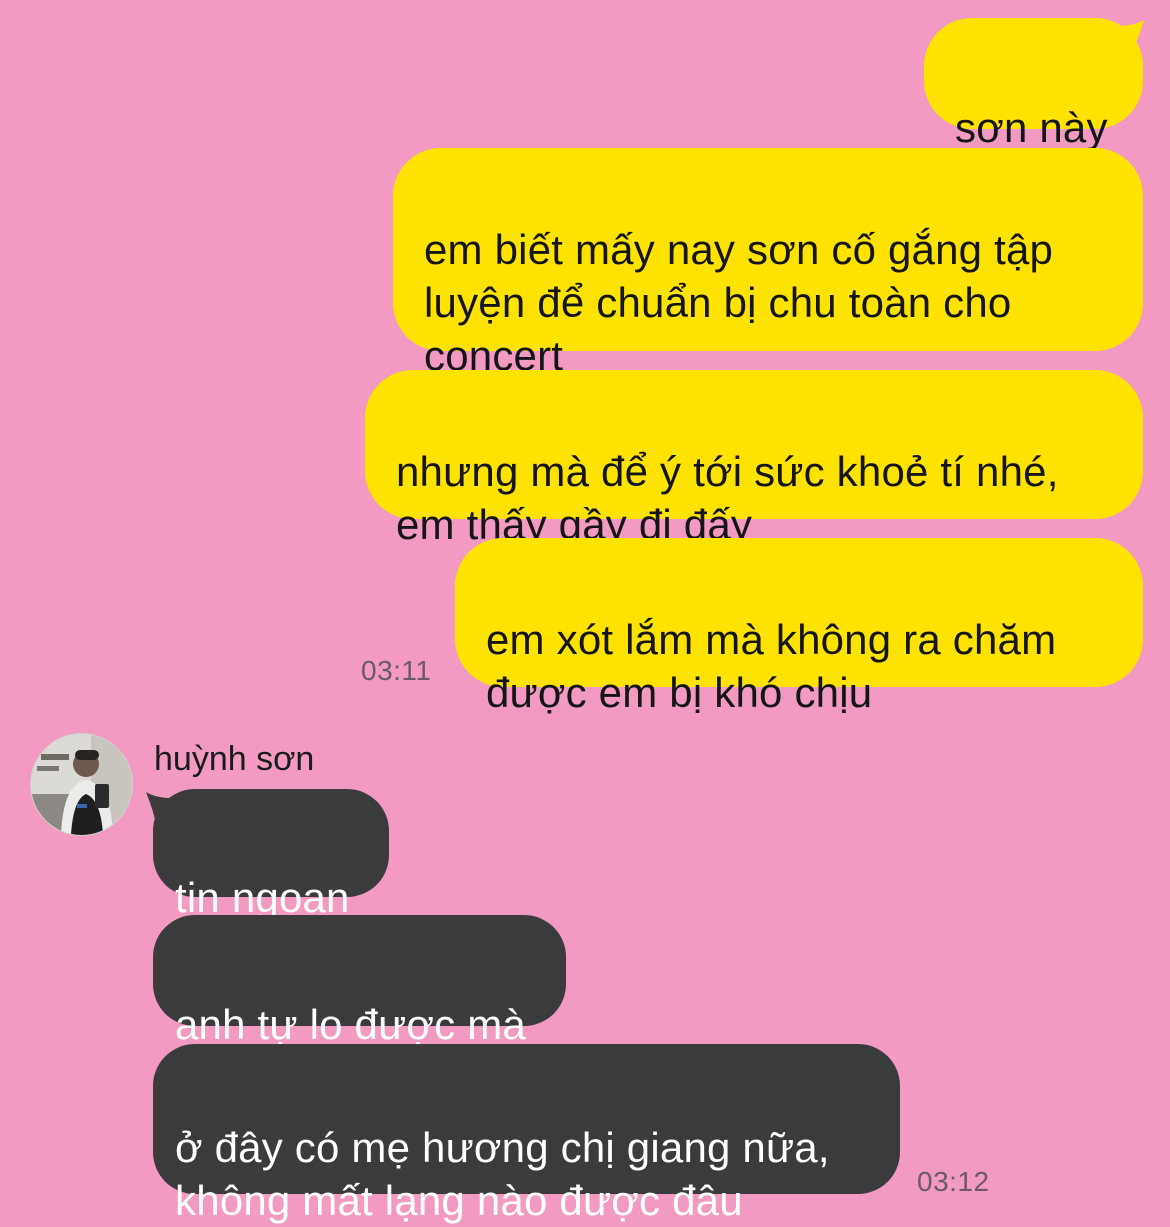 This screenshot has height=1227, width=1170. I want to click on contact-name: huỳnh sơn, so click(234, 759).